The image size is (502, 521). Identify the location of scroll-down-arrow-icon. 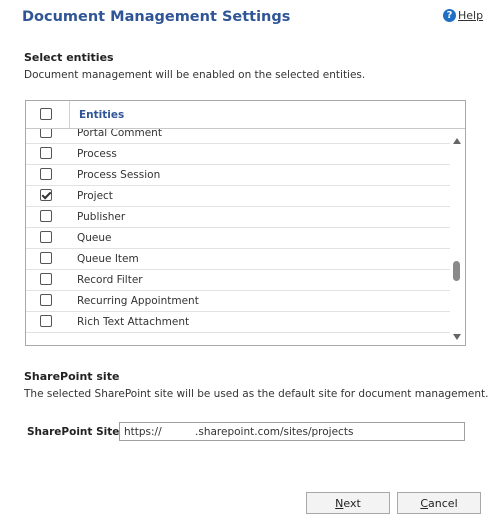
(457, 337).